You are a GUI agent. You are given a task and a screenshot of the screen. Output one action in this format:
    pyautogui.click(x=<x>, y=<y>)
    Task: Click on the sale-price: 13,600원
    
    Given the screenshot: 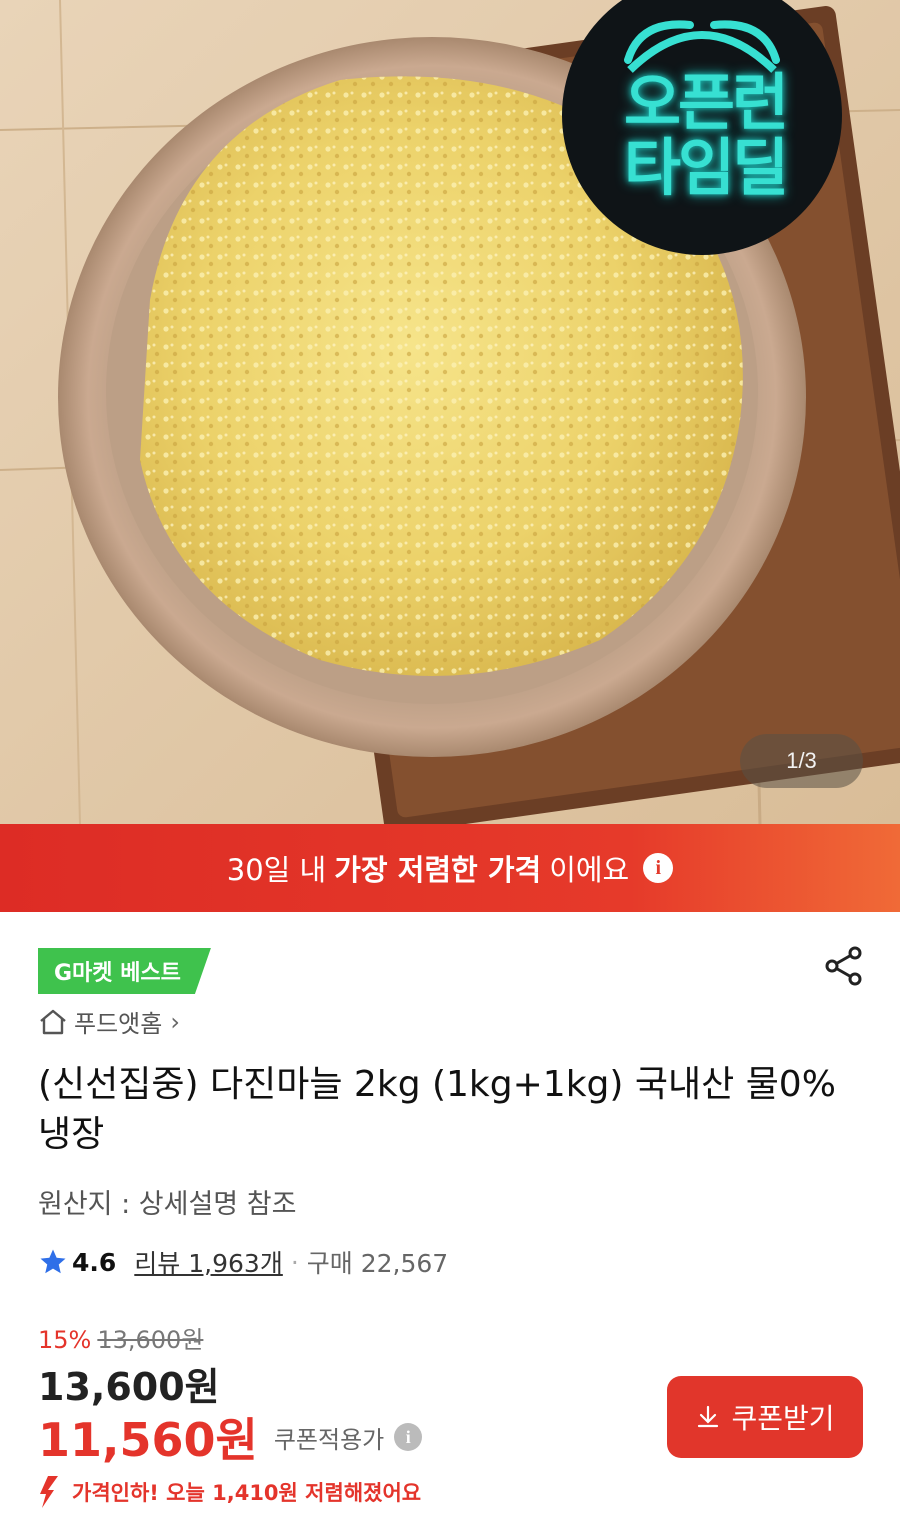 What is the action you would take?
    pyautogui.click(x=129, y=1387)
    